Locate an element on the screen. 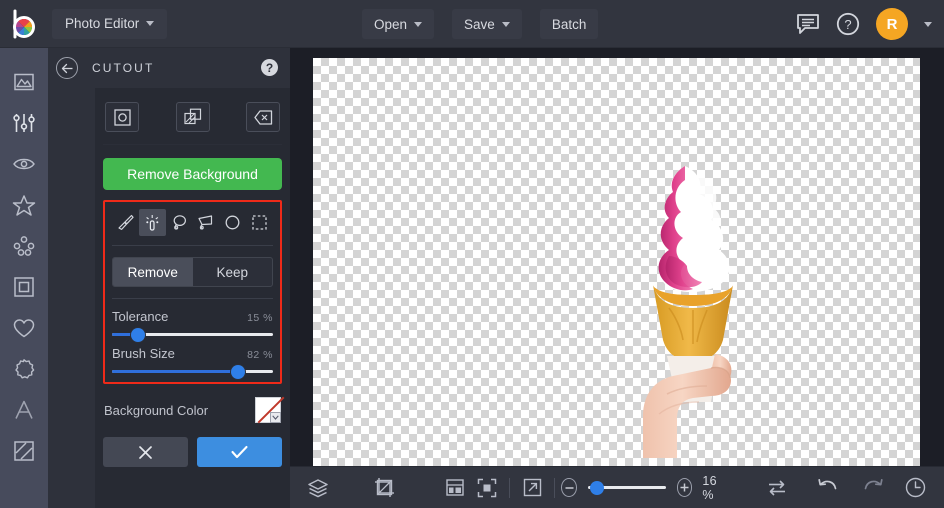 This screenshot has width=944, height=508. color-wheel-logo-icon is located at coordinates (24, 23).